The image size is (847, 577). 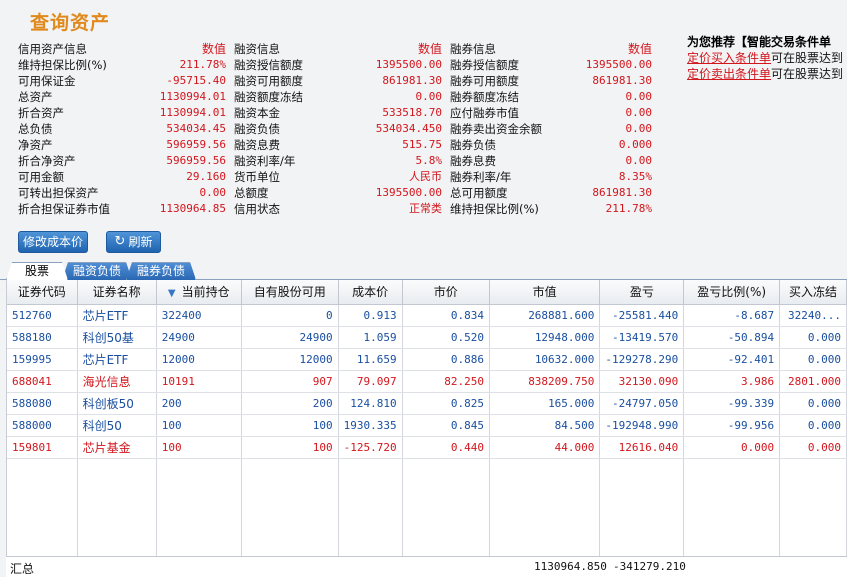 I want to click on cell-position: 100, so click(x=199, y=447).